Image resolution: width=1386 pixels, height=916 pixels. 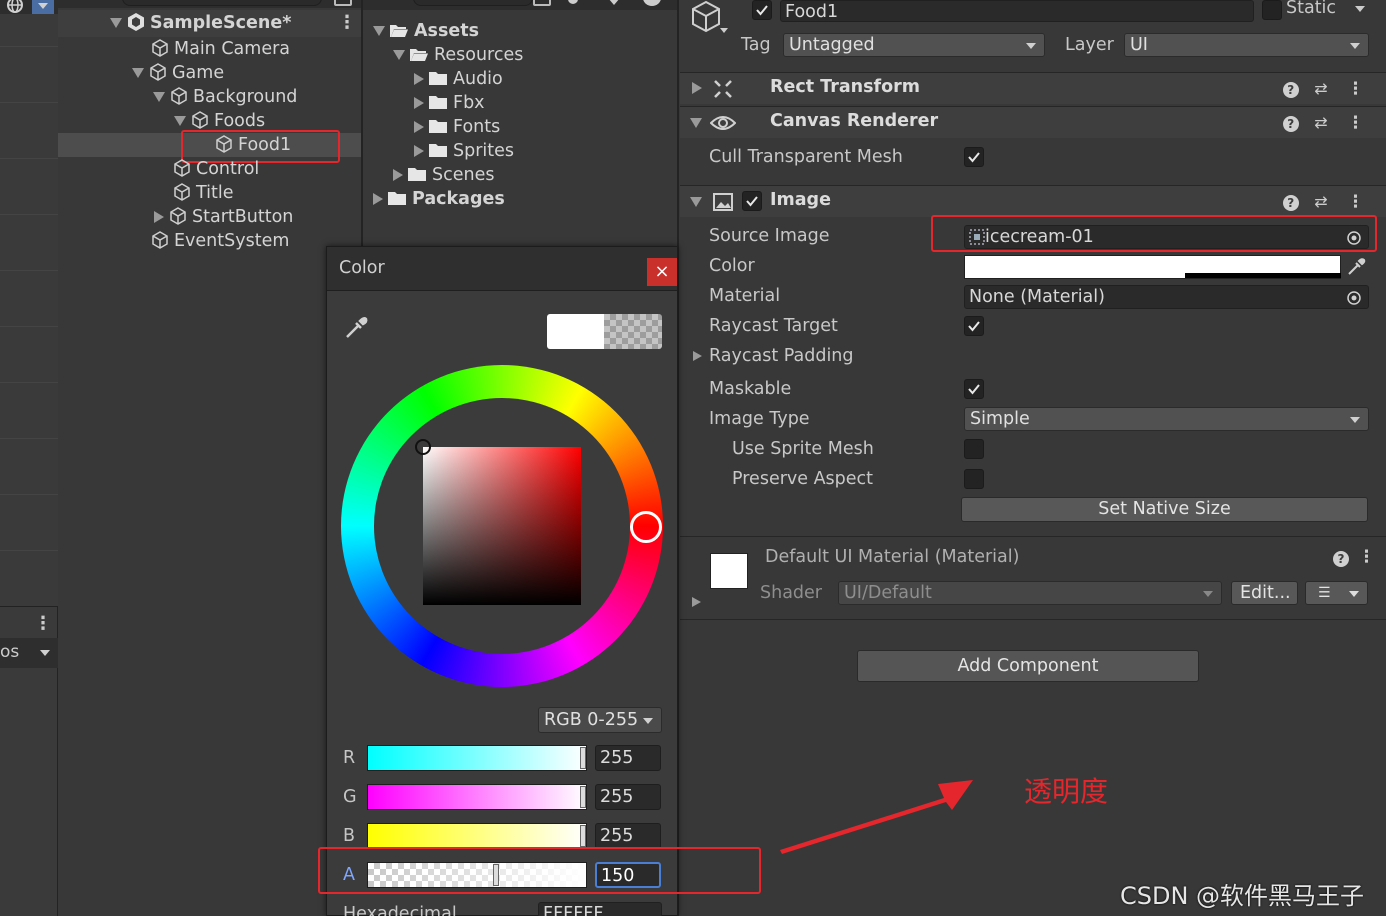 I want to click on project-item-audio: Audio, so click(x=458, y=79).